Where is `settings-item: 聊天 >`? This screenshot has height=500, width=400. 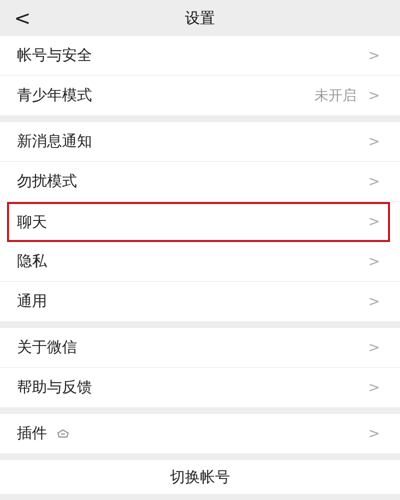 settings-item: 聊天 > is located at coordinates (198, 222).